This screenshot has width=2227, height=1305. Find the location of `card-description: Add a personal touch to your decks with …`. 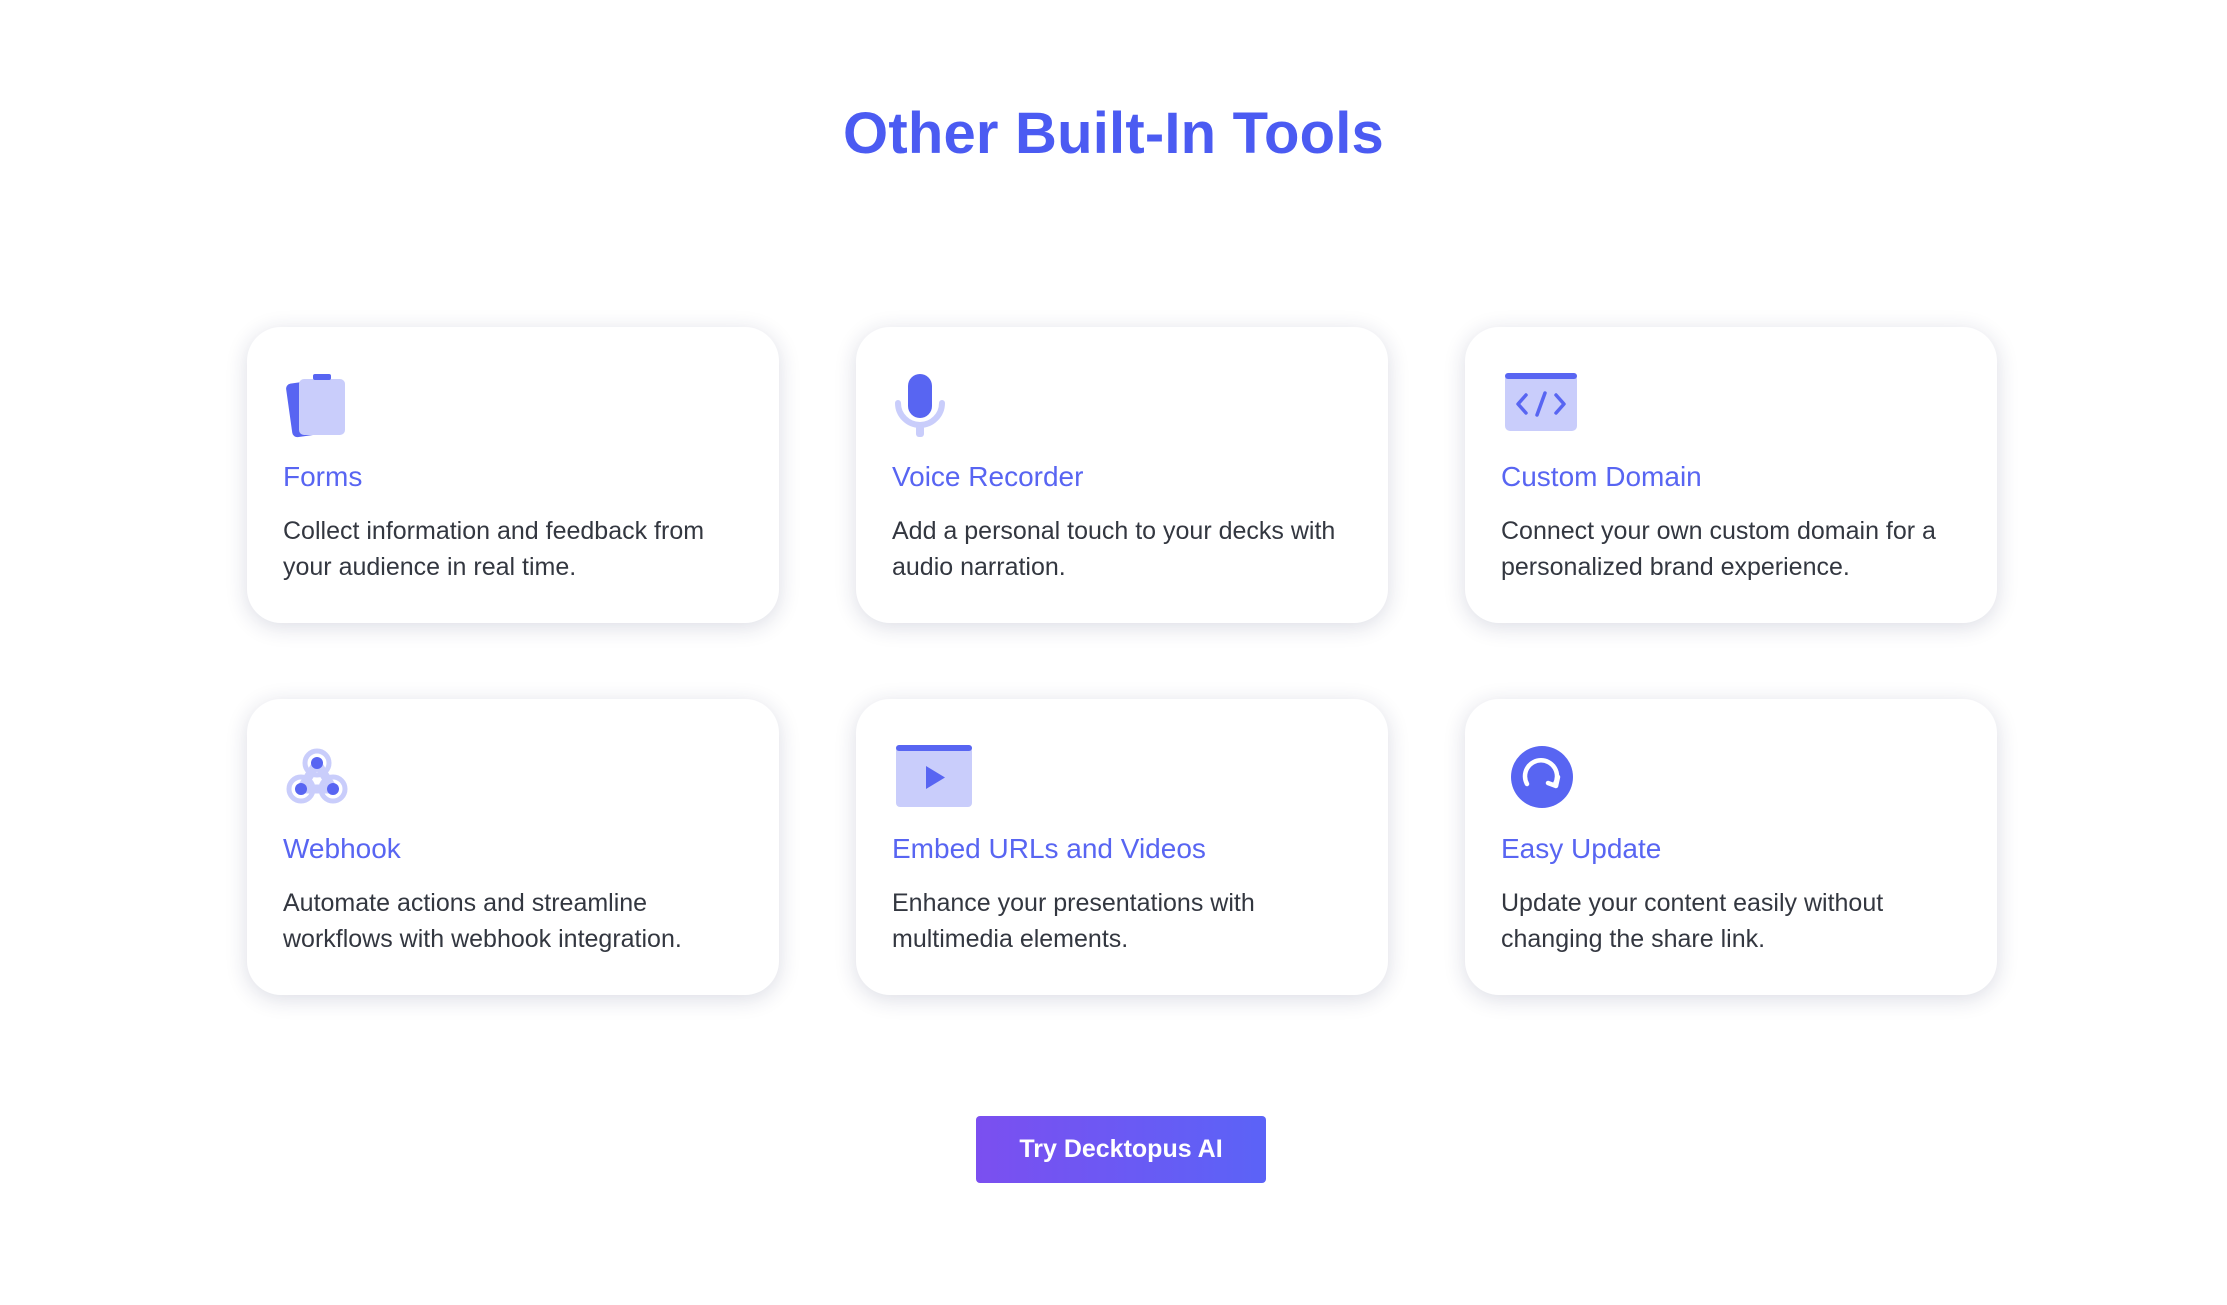

card-description: Add a personal touch to your decks with … is located at coordinates (1114, 549).